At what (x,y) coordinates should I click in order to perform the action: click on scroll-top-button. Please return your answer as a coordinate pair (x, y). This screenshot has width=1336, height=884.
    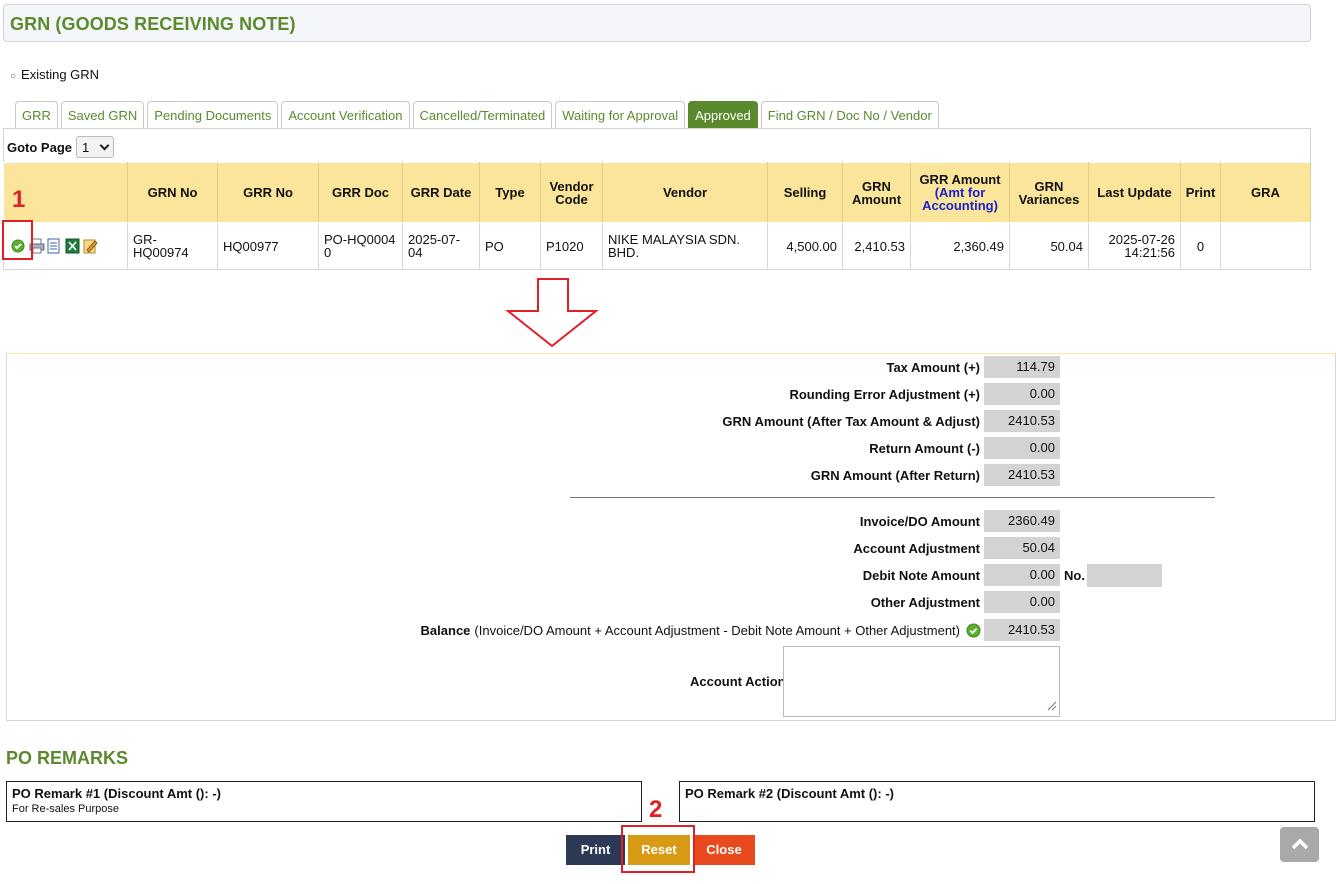
    Looking at the image, I should click on (1299, 844).